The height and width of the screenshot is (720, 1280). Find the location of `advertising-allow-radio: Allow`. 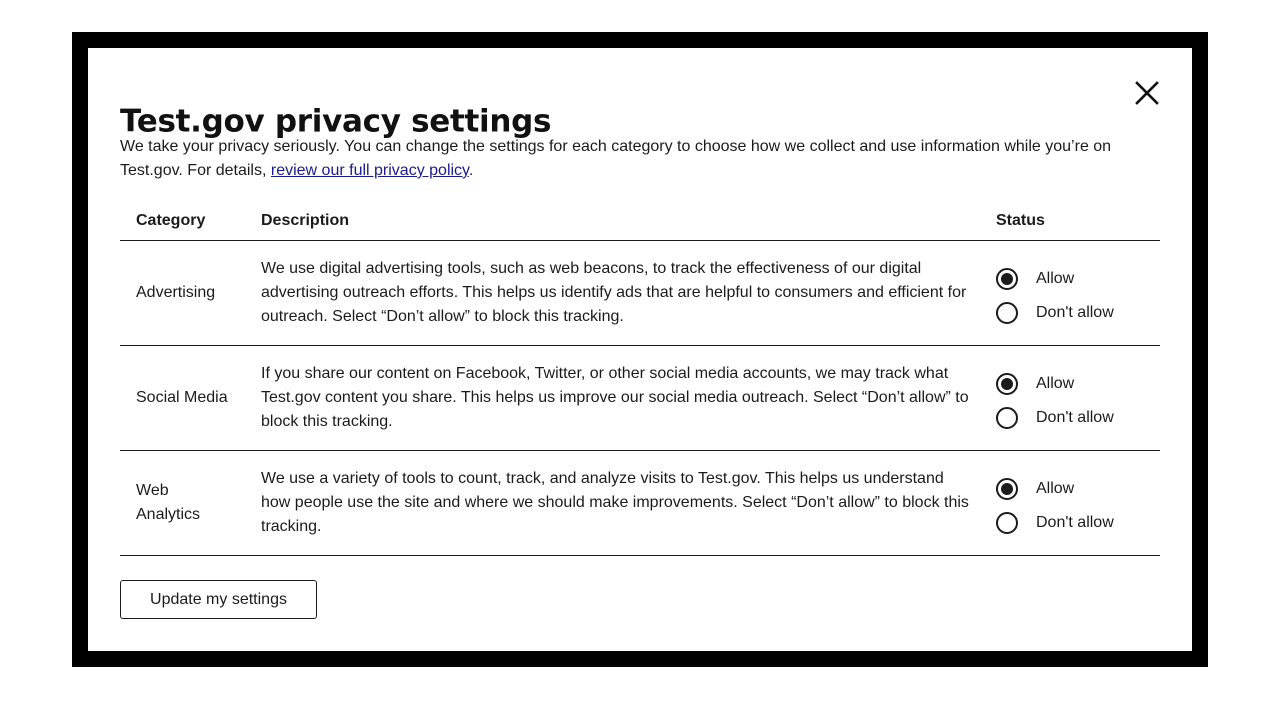

advertising-allow-radio: Allow is located at coordinates (1076, 279).